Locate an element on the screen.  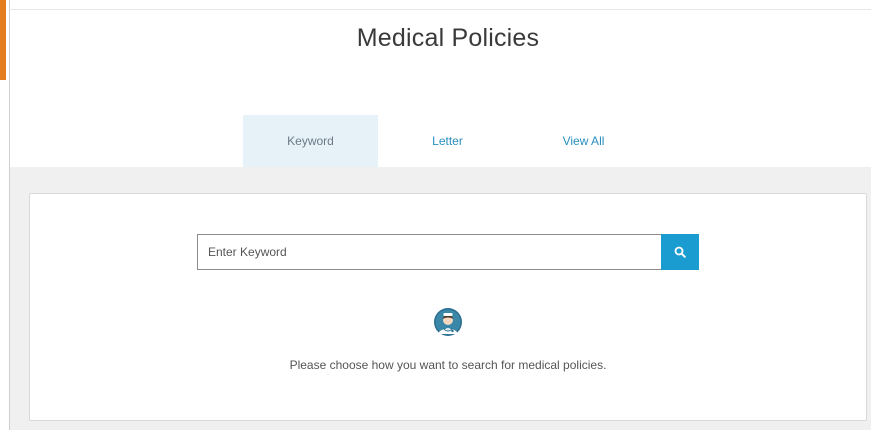
tab-keyword: Keyword is located at coordinates (310, 141).